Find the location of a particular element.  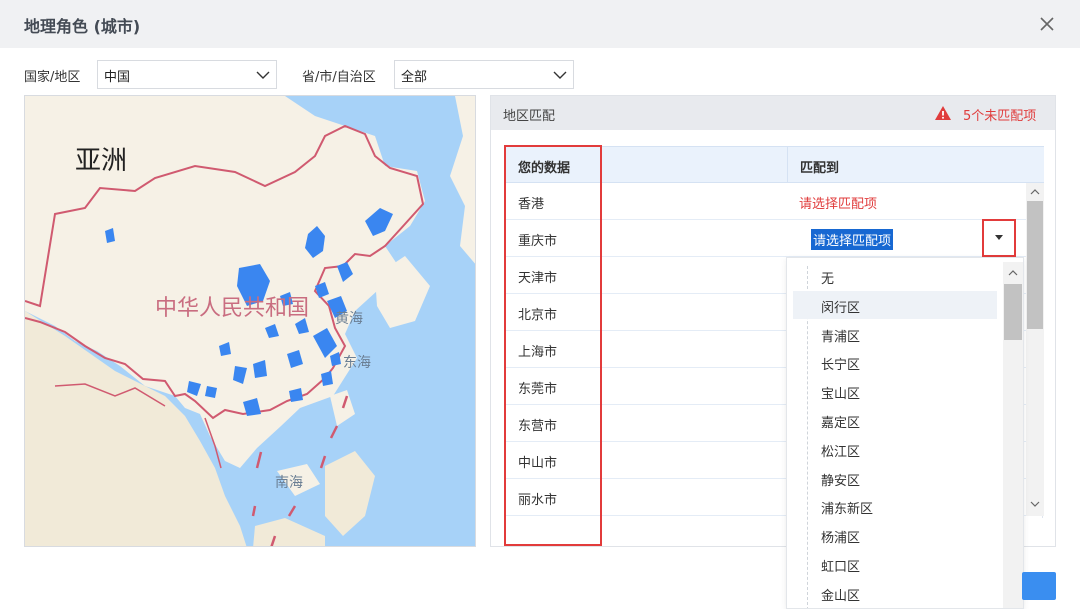

dropdown-option: 杨浦区 is located at coordinates (895, 535).